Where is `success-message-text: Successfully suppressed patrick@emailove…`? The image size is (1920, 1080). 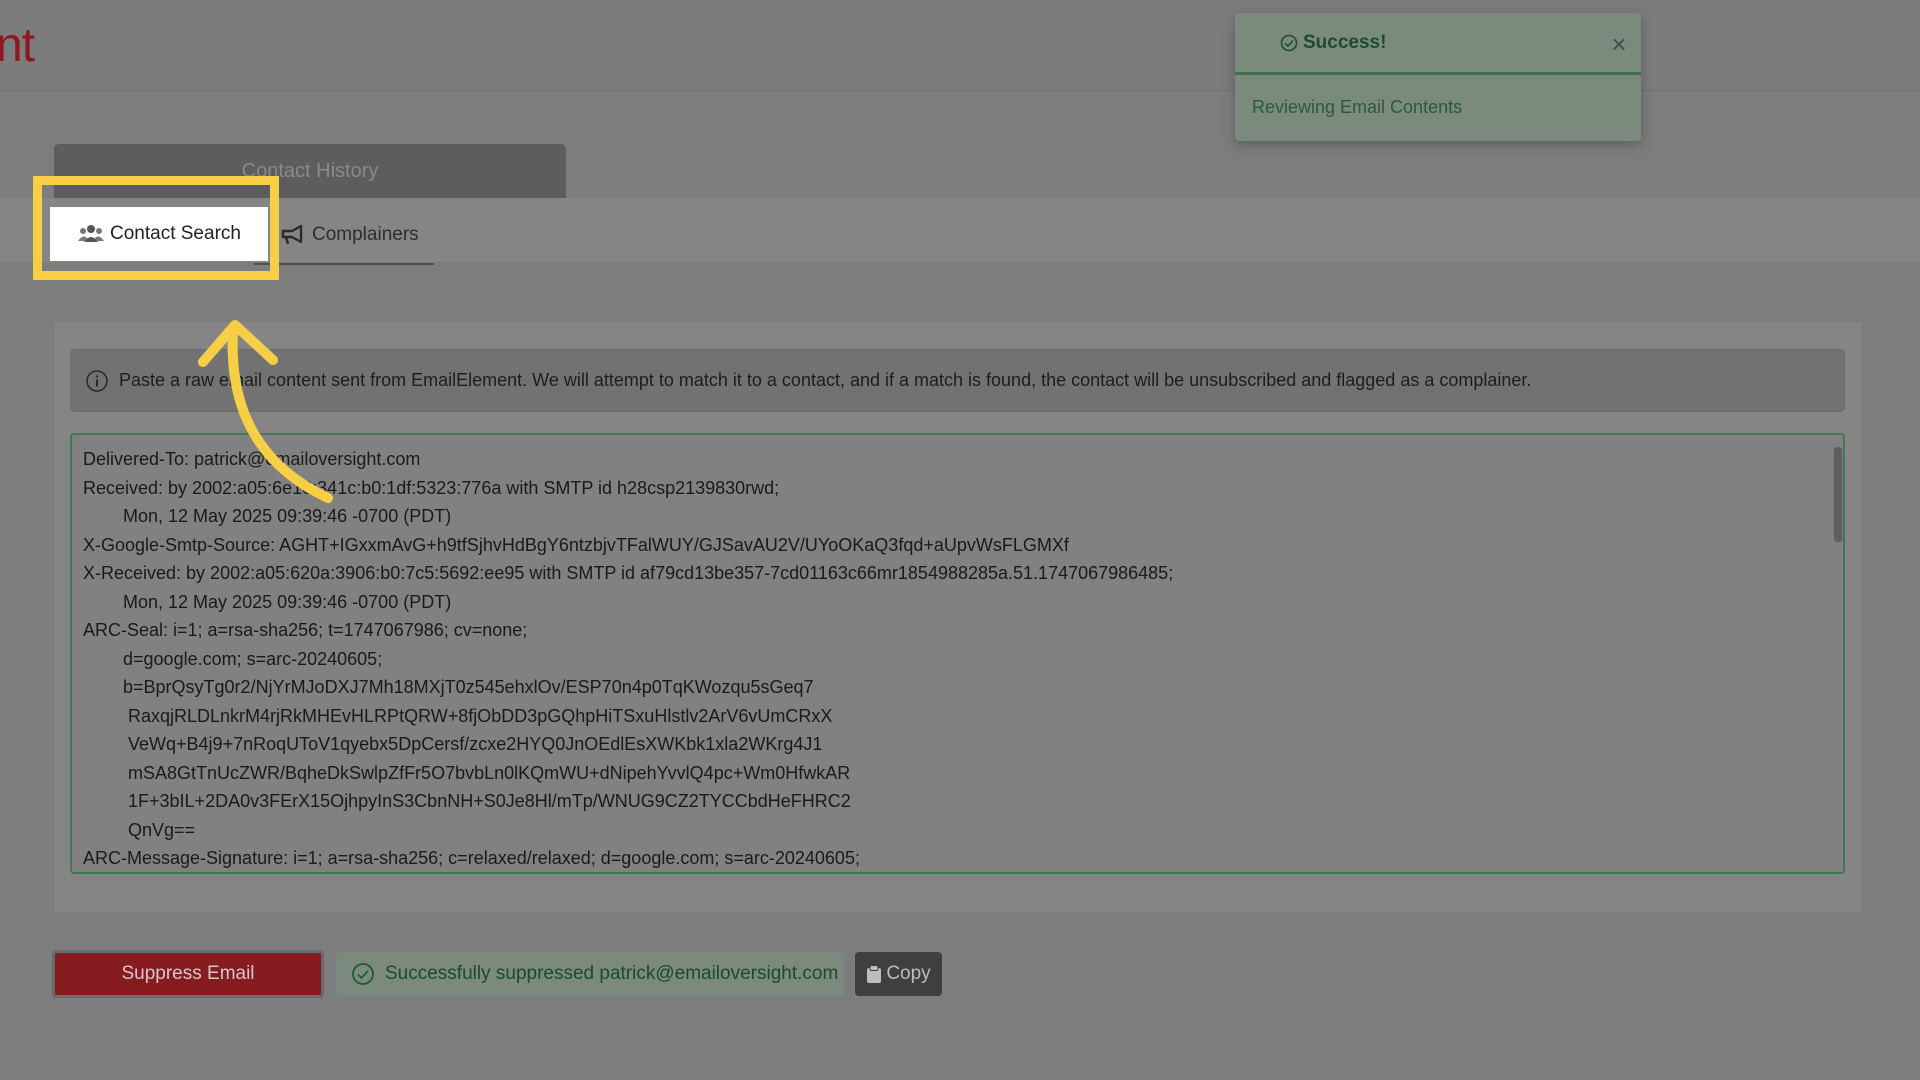 success-message-text: Successfully suppressed patrick@emailove… is located at coordinates (612, 973).